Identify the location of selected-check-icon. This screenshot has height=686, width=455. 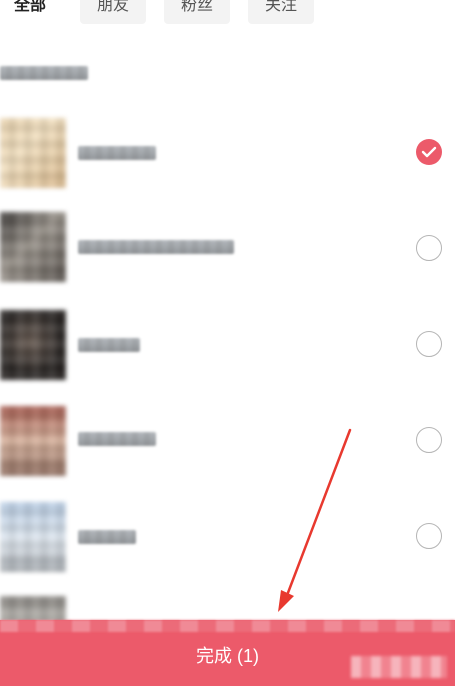
(429, 152).